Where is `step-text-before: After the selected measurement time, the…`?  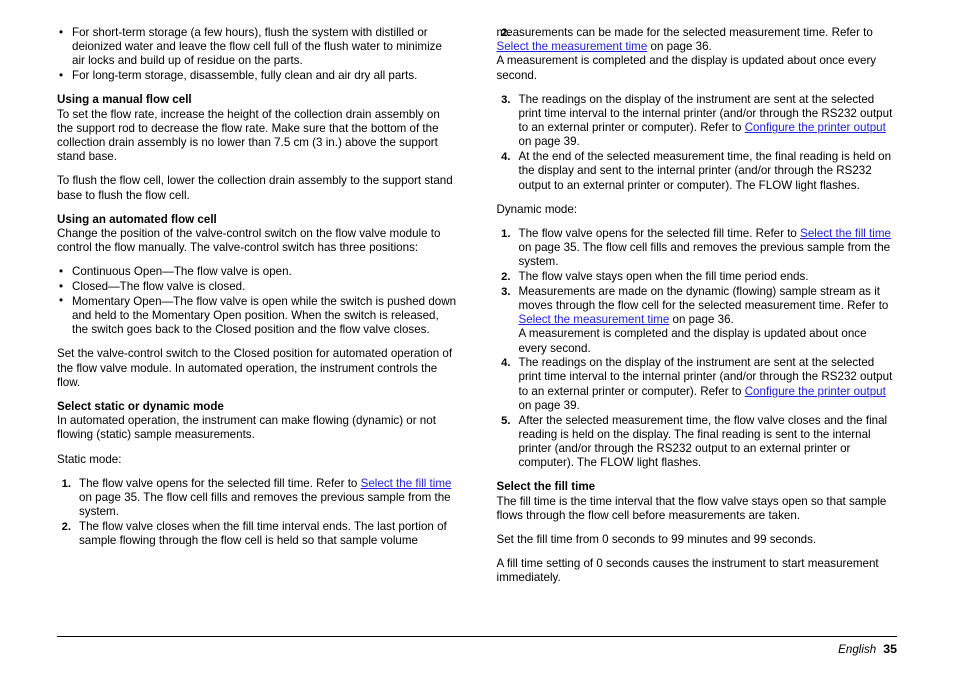
step-text-before: After the selected measurement time, the… is located at coordinates (703, 441).